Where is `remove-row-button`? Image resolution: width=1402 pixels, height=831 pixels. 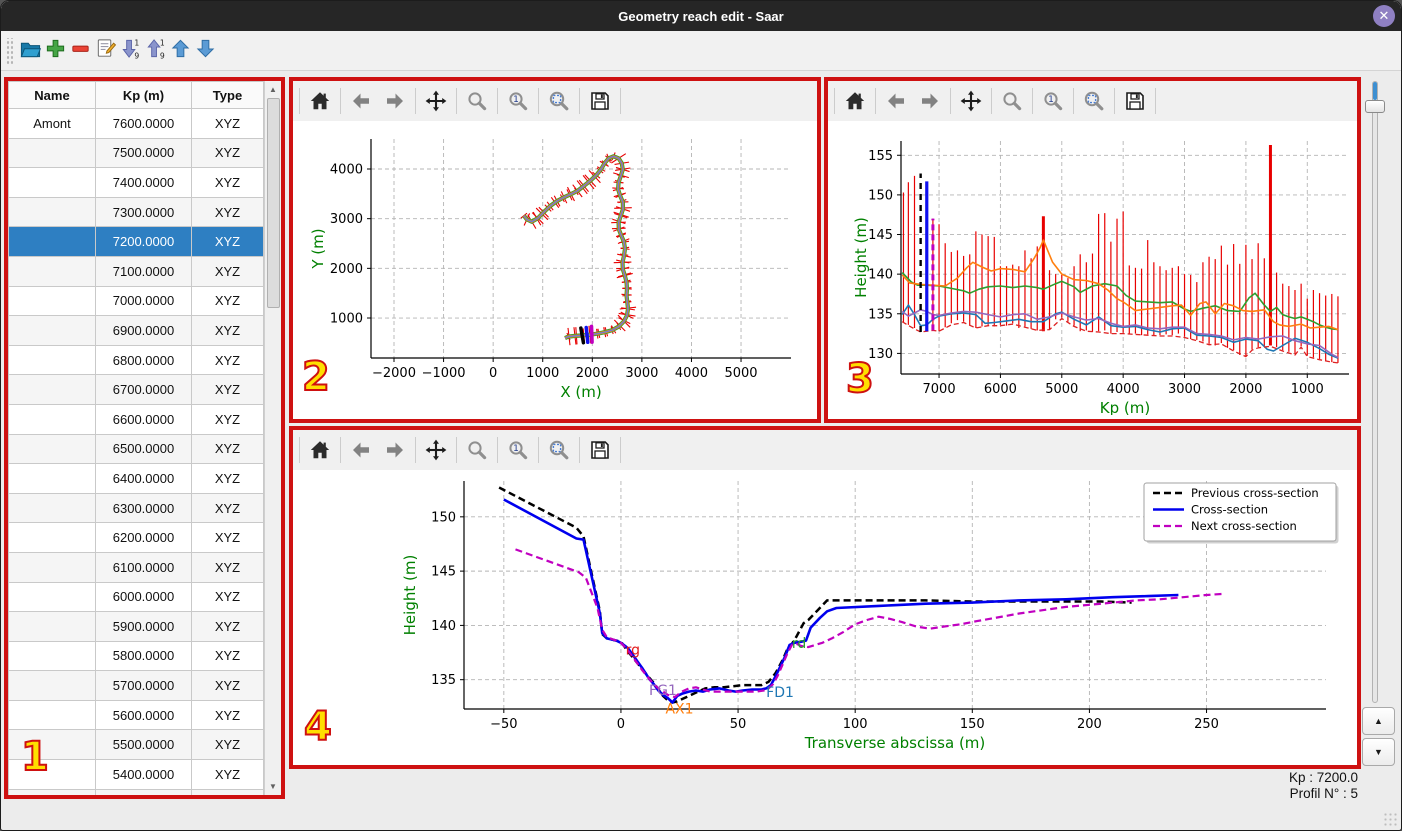
remove-row-button is located at coordinates (80, 48).